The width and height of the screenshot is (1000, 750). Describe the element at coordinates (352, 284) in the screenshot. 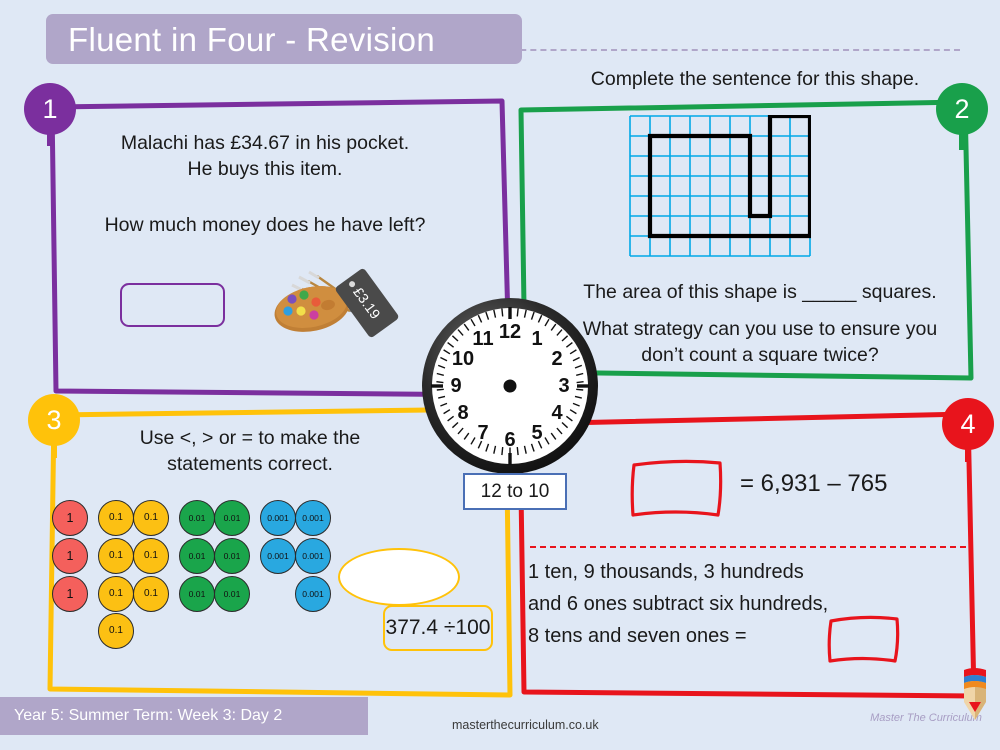

I see `price-tag-hole` at that location.